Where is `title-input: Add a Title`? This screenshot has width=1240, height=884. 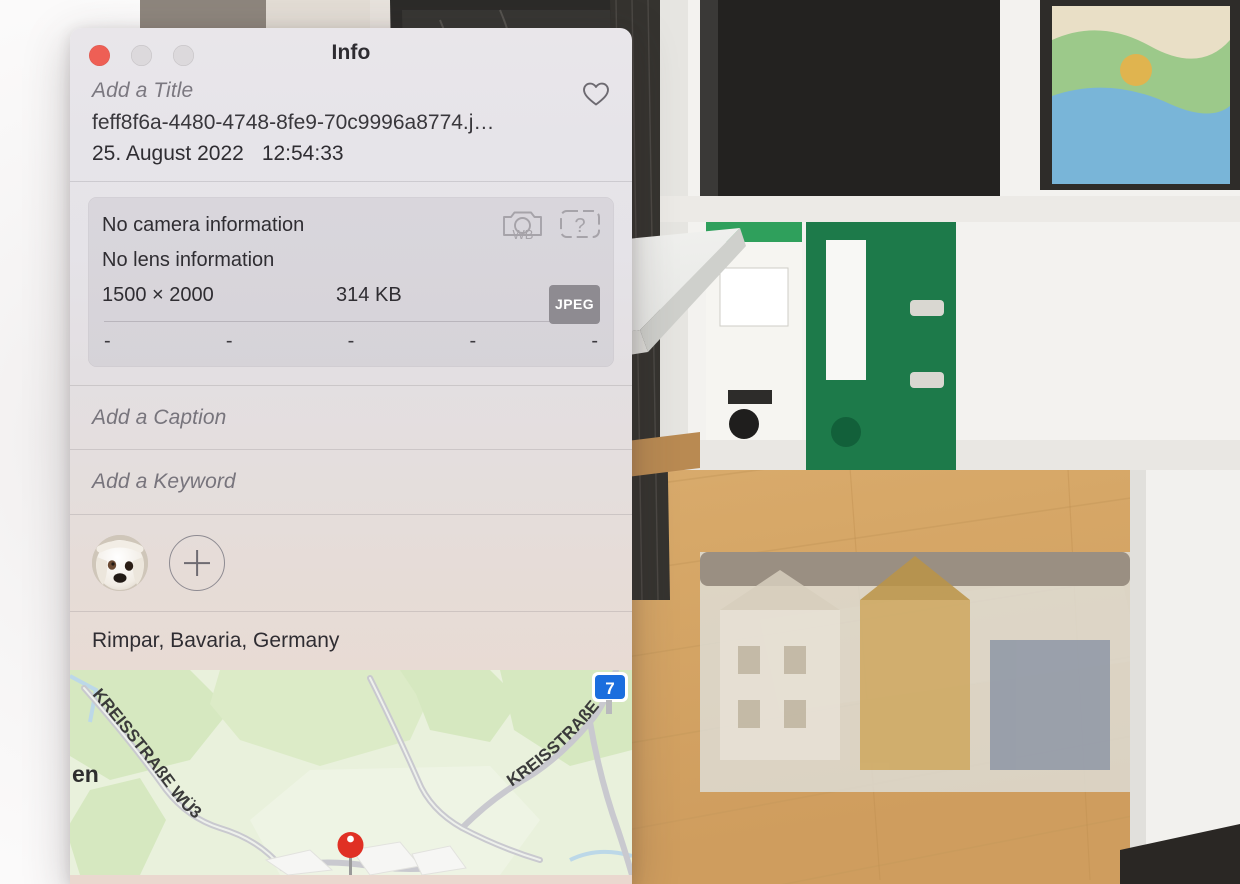 title-input: Add a Title is located at coordinates (142, 91).